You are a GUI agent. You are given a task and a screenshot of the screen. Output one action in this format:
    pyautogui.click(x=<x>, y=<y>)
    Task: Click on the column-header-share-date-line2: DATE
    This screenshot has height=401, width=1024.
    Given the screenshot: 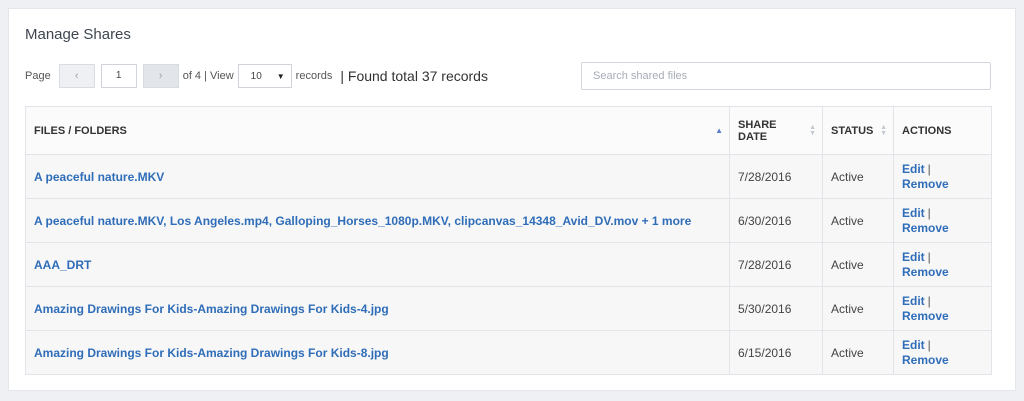 What is the action you would take?
    pyautogui.click(x=753, y=136)
    